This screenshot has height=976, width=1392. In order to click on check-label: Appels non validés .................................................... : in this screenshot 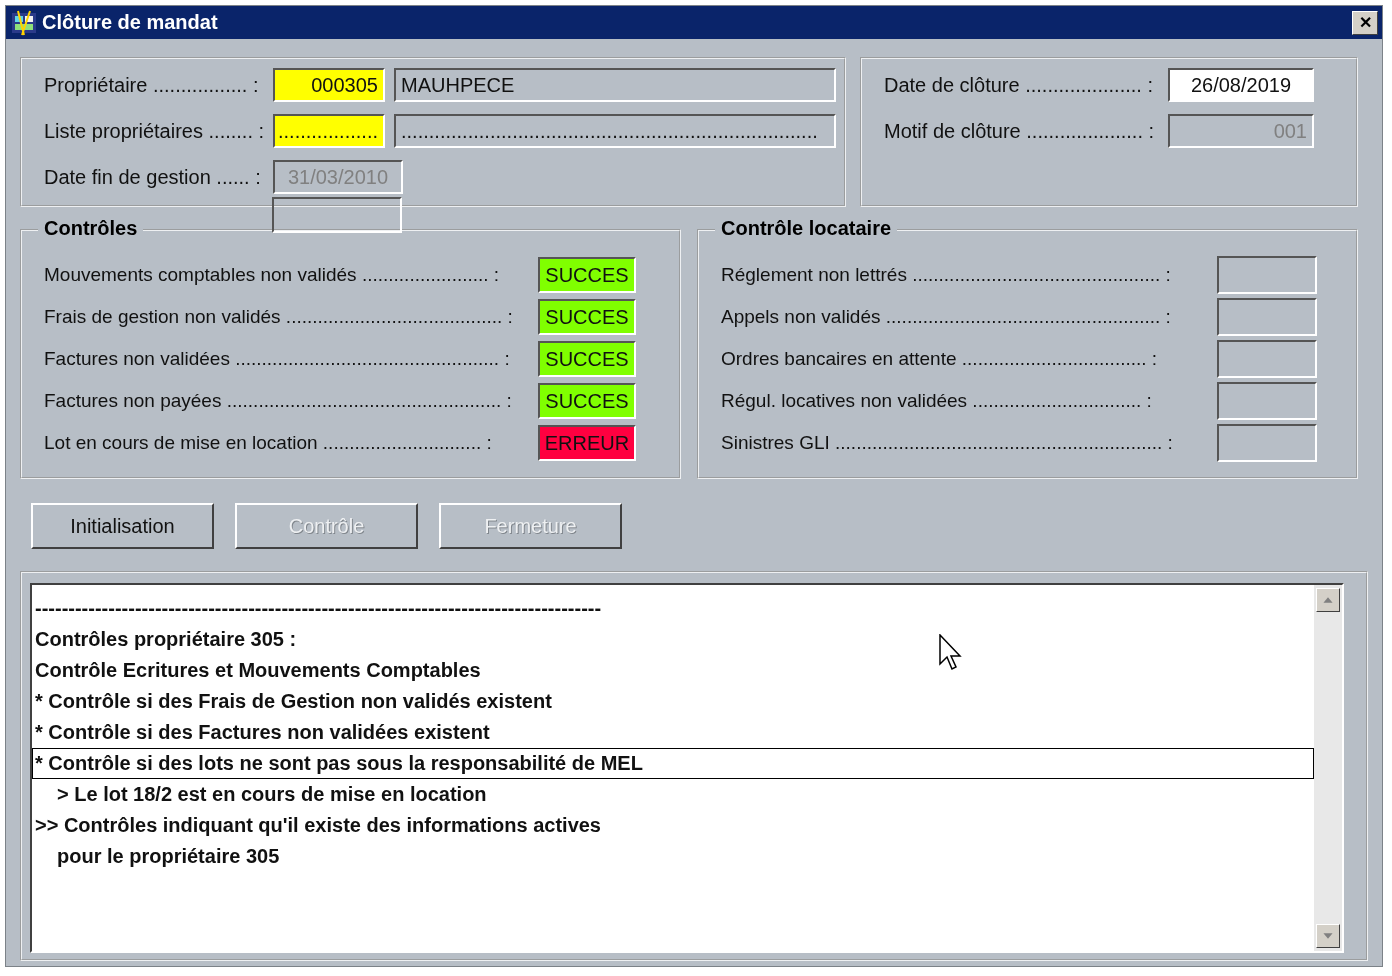, I will do `click(946, 317)`.